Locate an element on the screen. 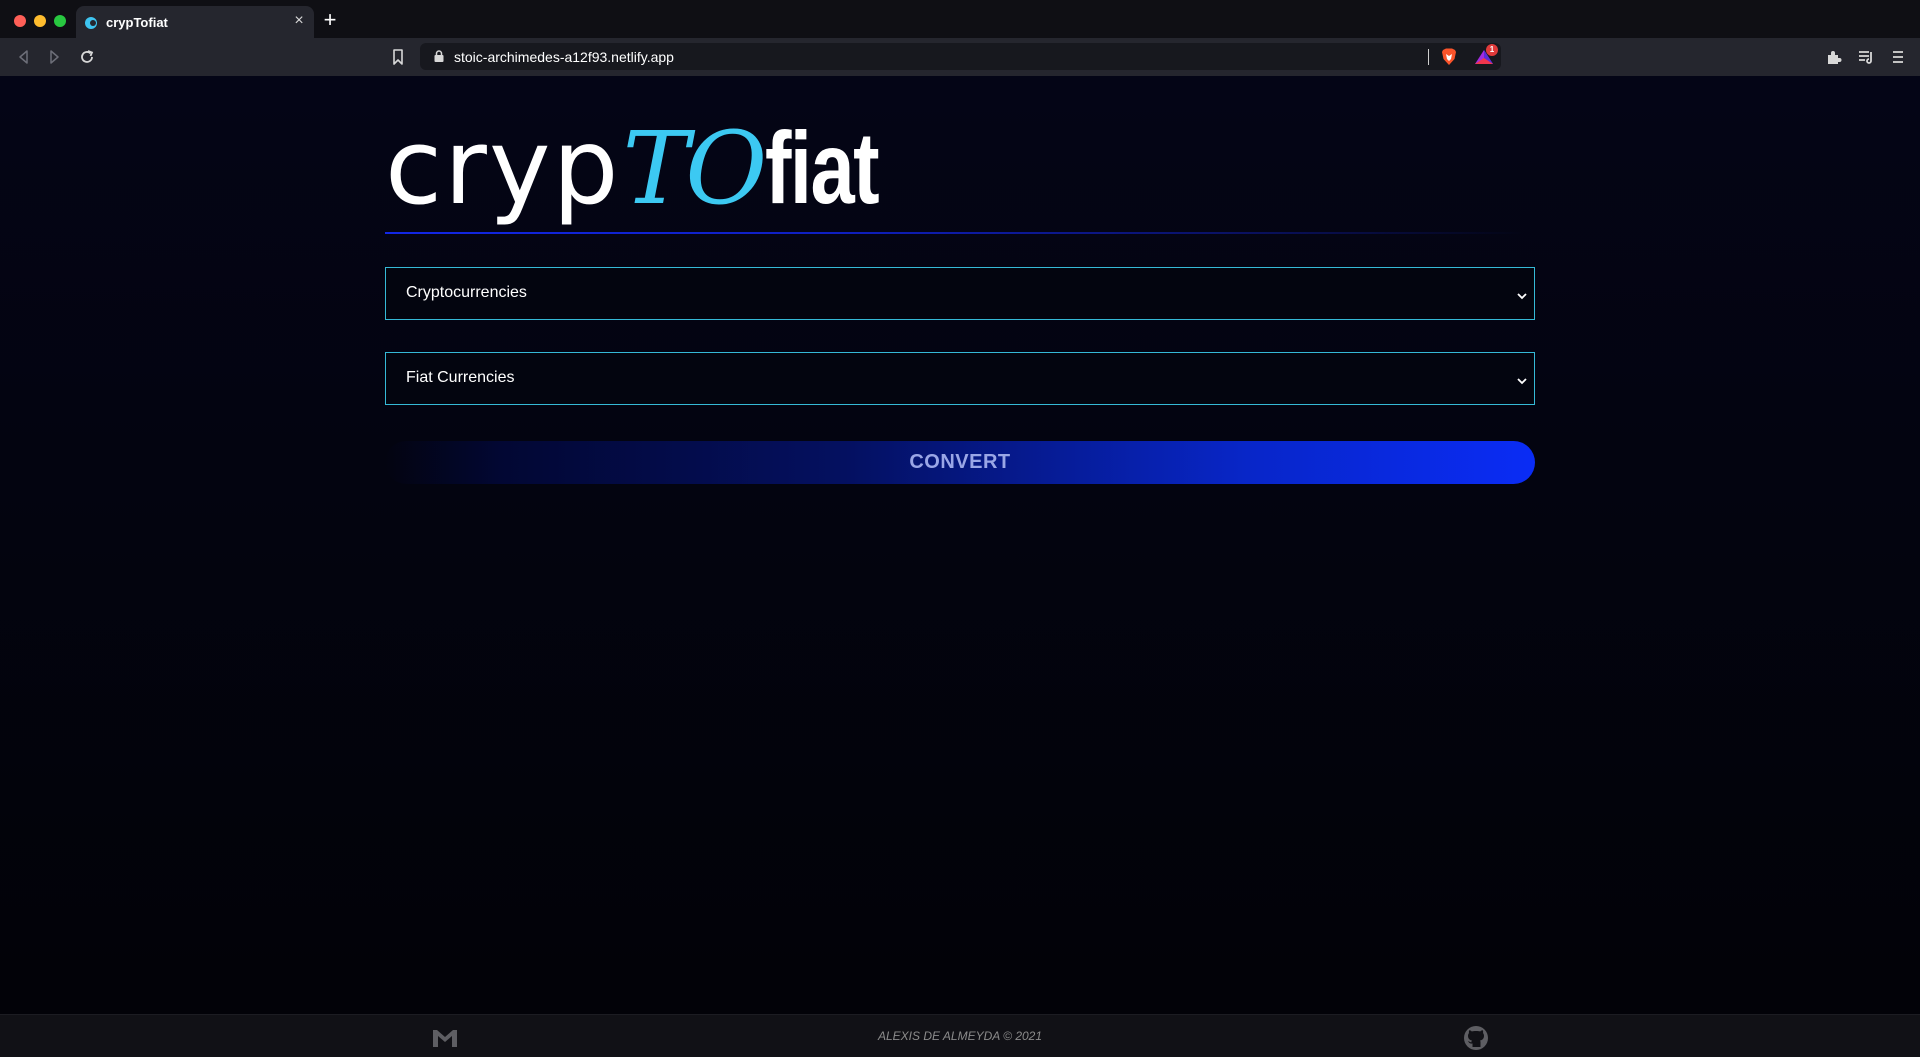  footer: ALEXIS DE ALMEYDA © 2021 is located at coordinates (960, 1035).